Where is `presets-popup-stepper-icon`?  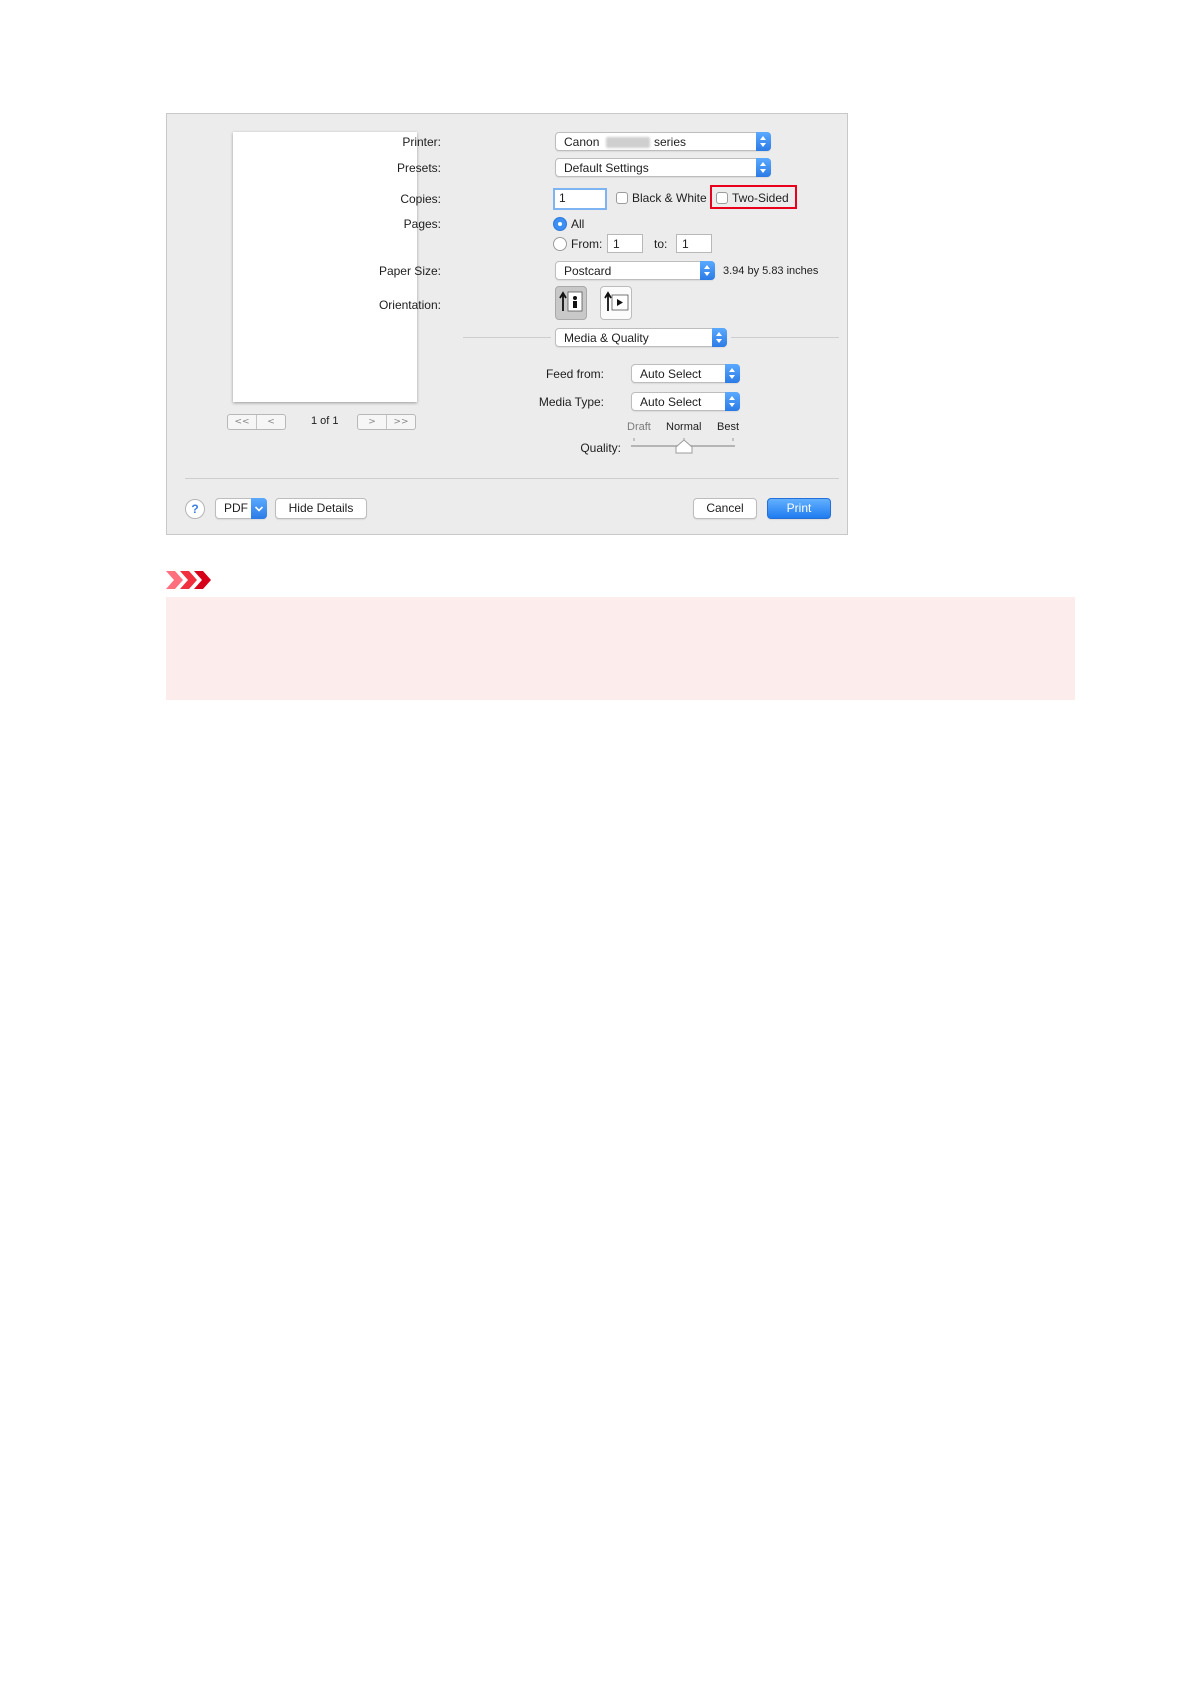
presets-popup-stepper-icon is located at coordinates (763, 167).